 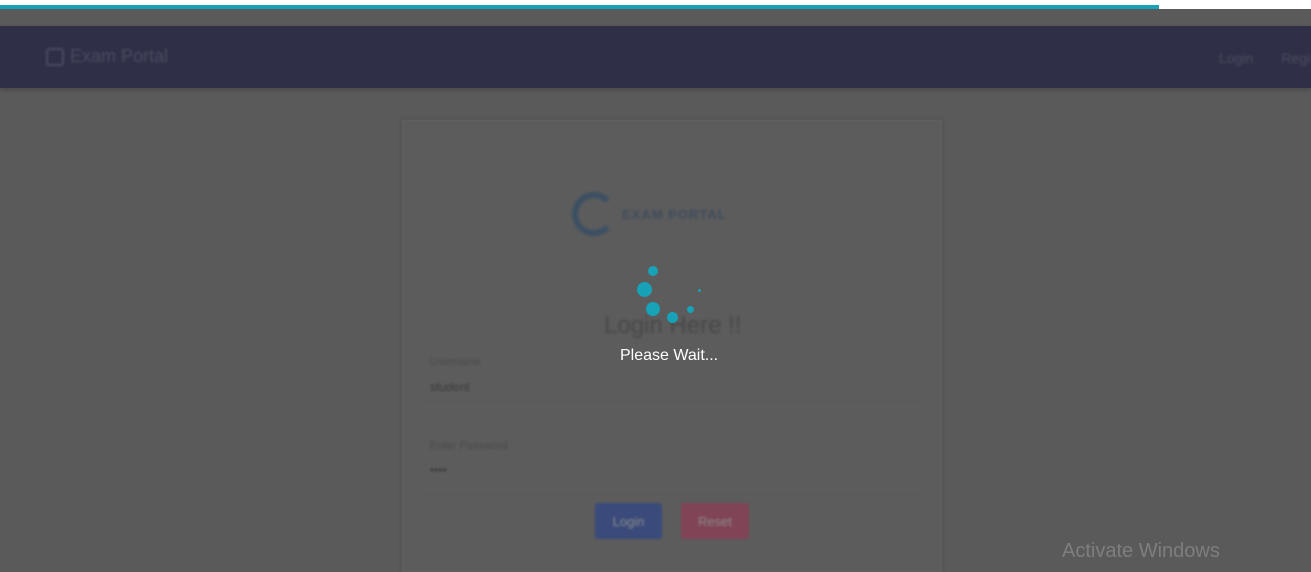 What do you see at coordinates (579, 7) in the screenshot?
I see `page-load-progress-fill` at bounding box center [579, 7].